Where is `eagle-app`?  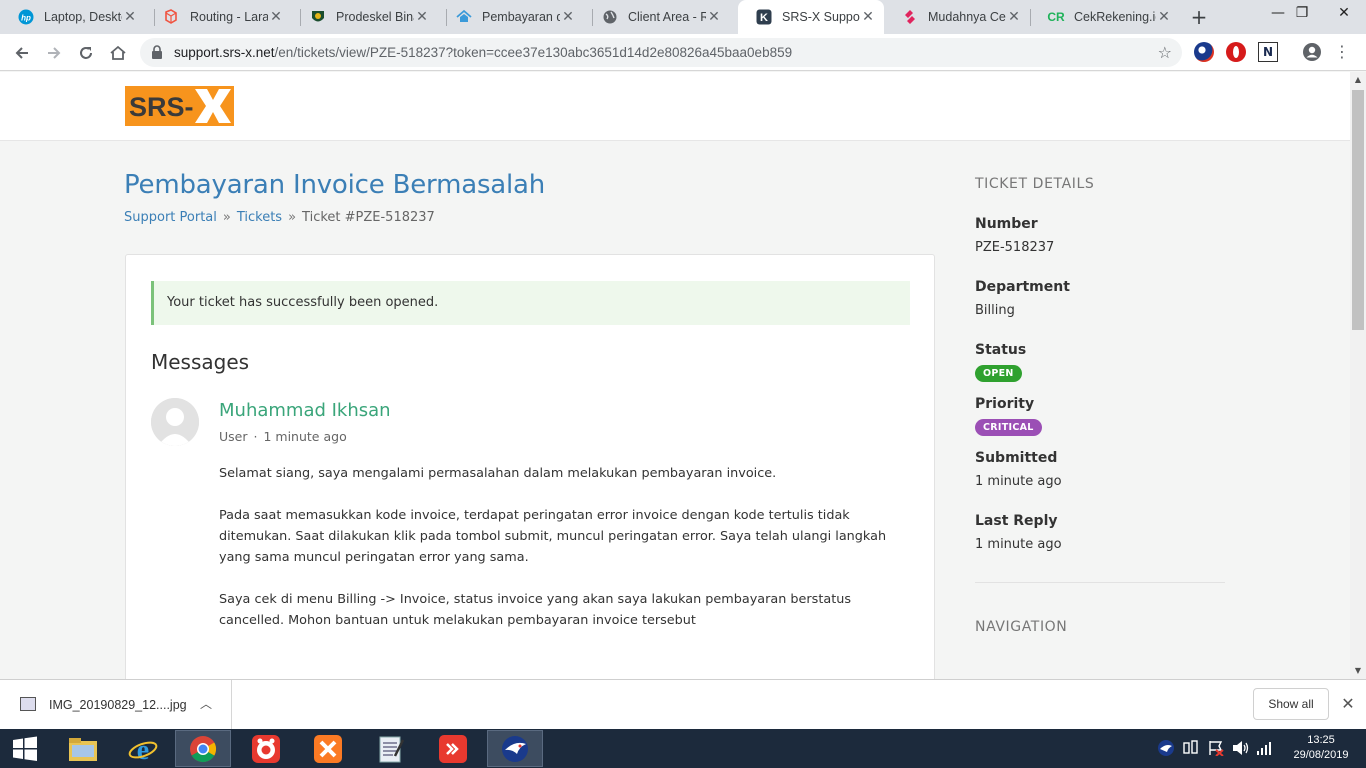 eagle-app is located at coordinates (515, 748).